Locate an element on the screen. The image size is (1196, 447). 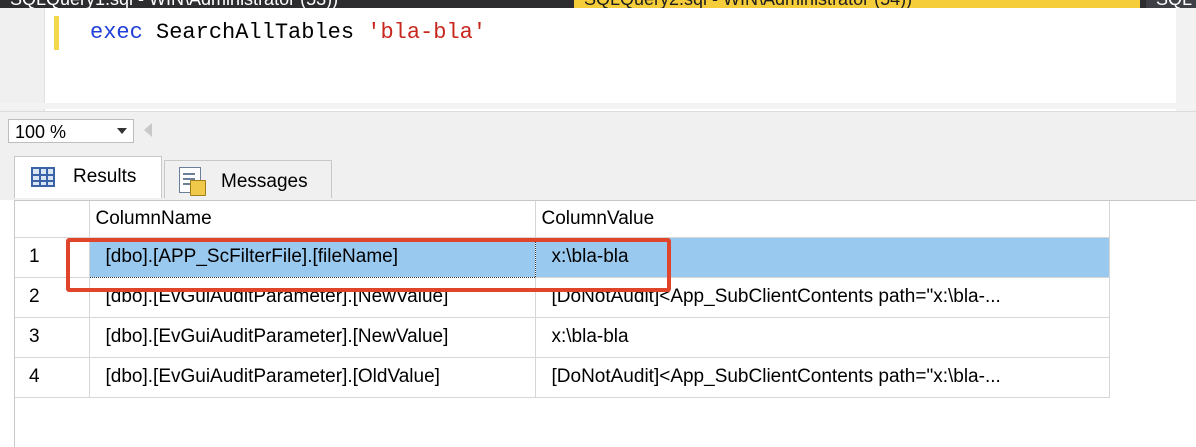
tab-messages-label: Messages is located at coordinates (264, 181).